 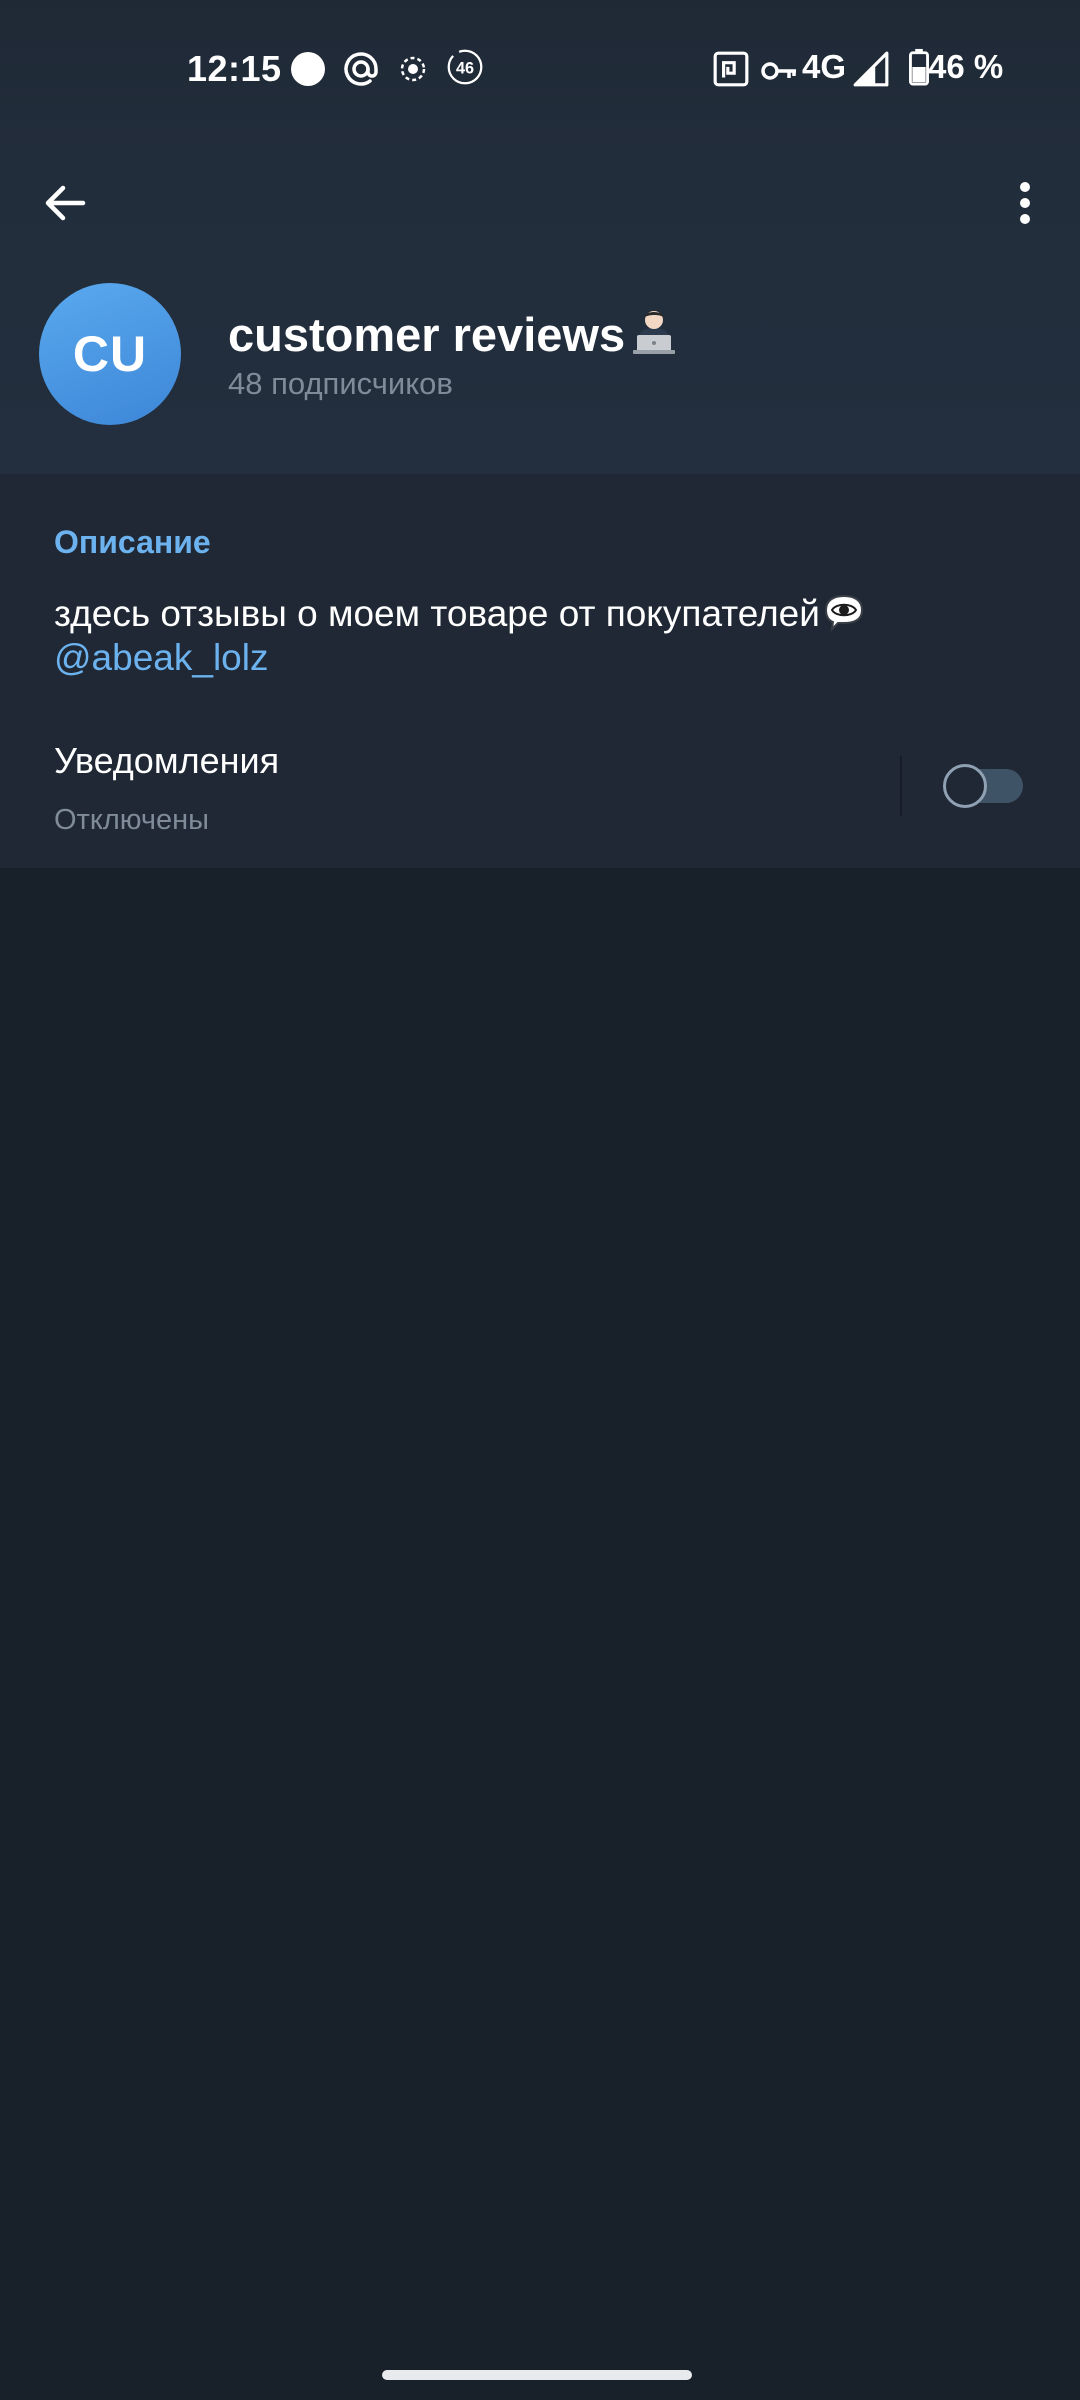 I want to click on at-sign-icon, so click(x=361, y=69).